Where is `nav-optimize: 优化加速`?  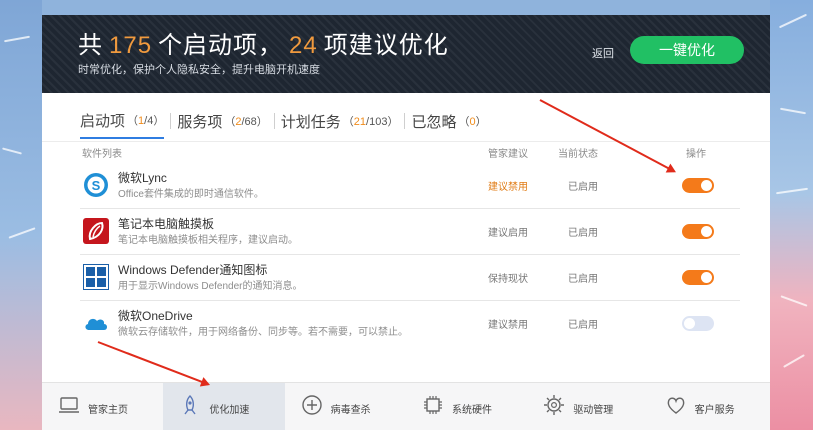
nav-optimize: 优化加速 is located at coordinates (224, 406).